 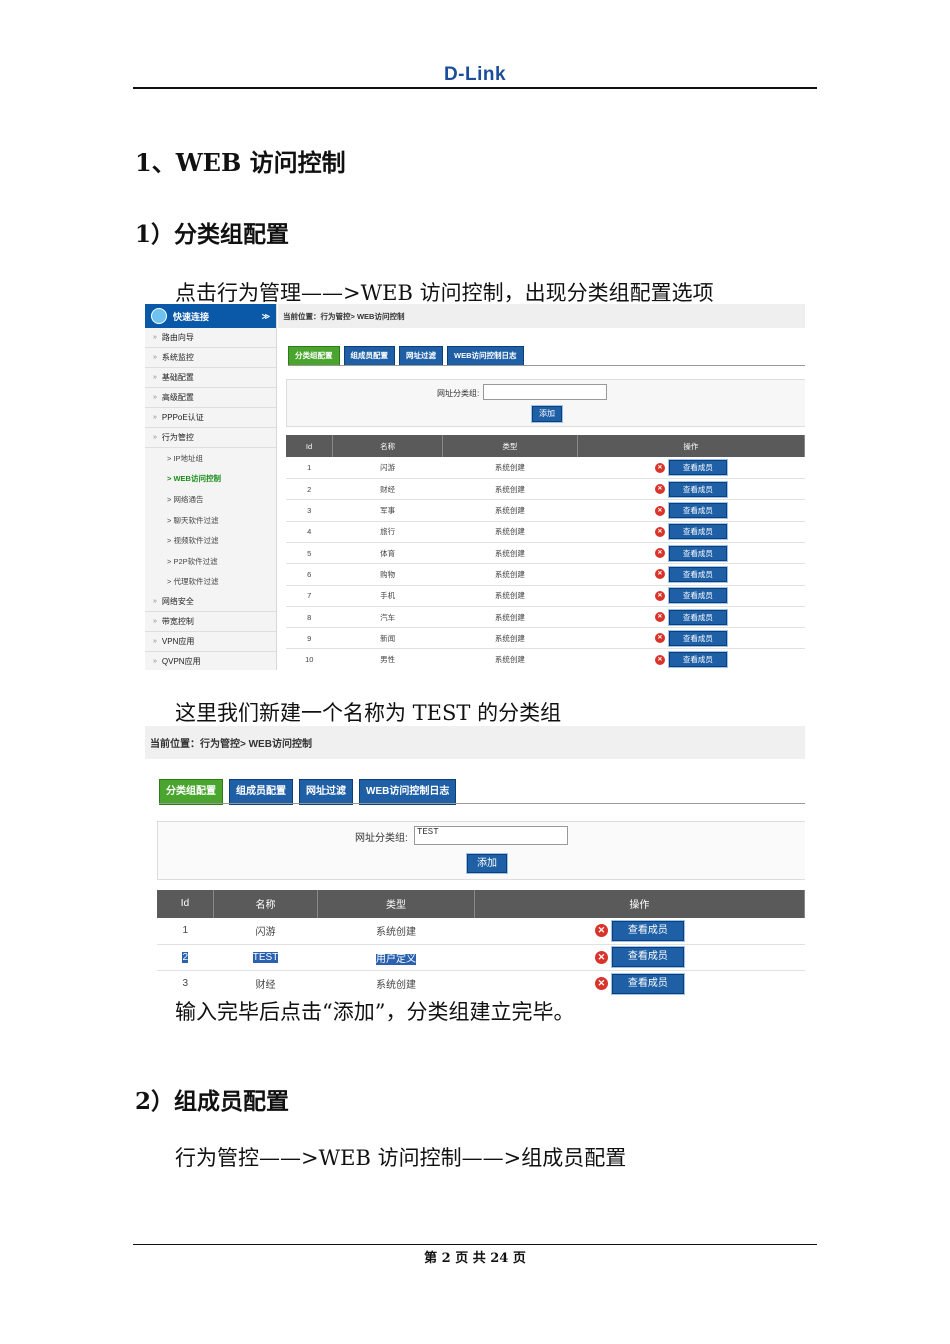 What do you see at coordinates (475, 74) in the screenshot?
I see `dlink-logo: D-Link` at bounding box center [475, 74].